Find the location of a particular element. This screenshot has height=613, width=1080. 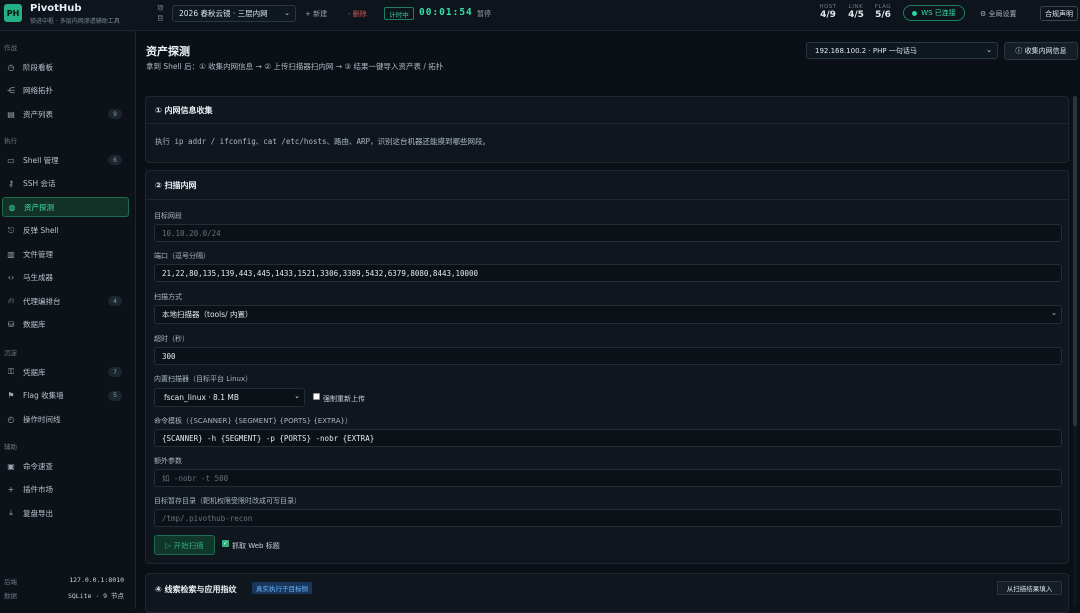

flag-stat-value: 5/6 is located at coordinates (883, 15).